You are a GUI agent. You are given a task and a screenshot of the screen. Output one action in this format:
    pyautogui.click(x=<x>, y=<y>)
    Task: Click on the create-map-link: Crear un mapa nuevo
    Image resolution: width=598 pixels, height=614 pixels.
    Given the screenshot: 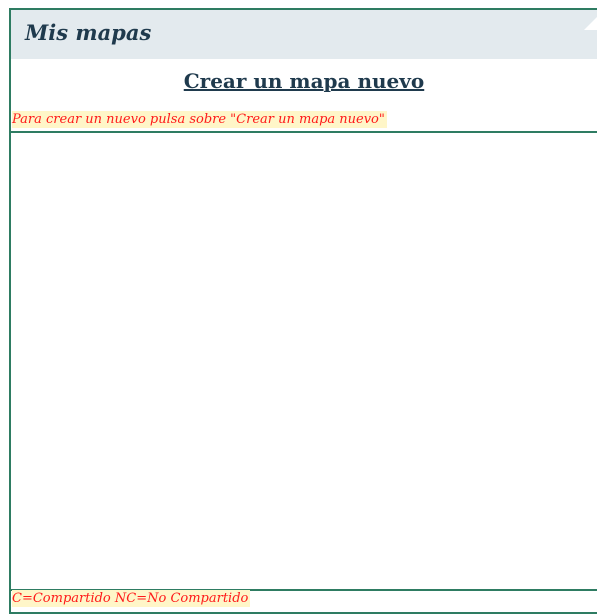 What is the action you would take?
    pyautogui.click(x=304, y=81)
    